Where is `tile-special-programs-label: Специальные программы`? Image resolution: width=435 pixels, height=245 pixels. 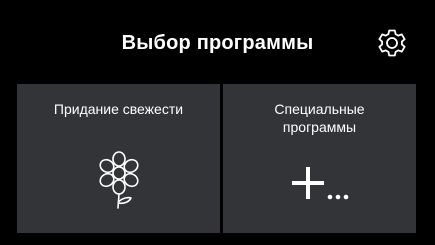
tile-special-programs-label: Специальные программы is located at coordinates (319, 118).